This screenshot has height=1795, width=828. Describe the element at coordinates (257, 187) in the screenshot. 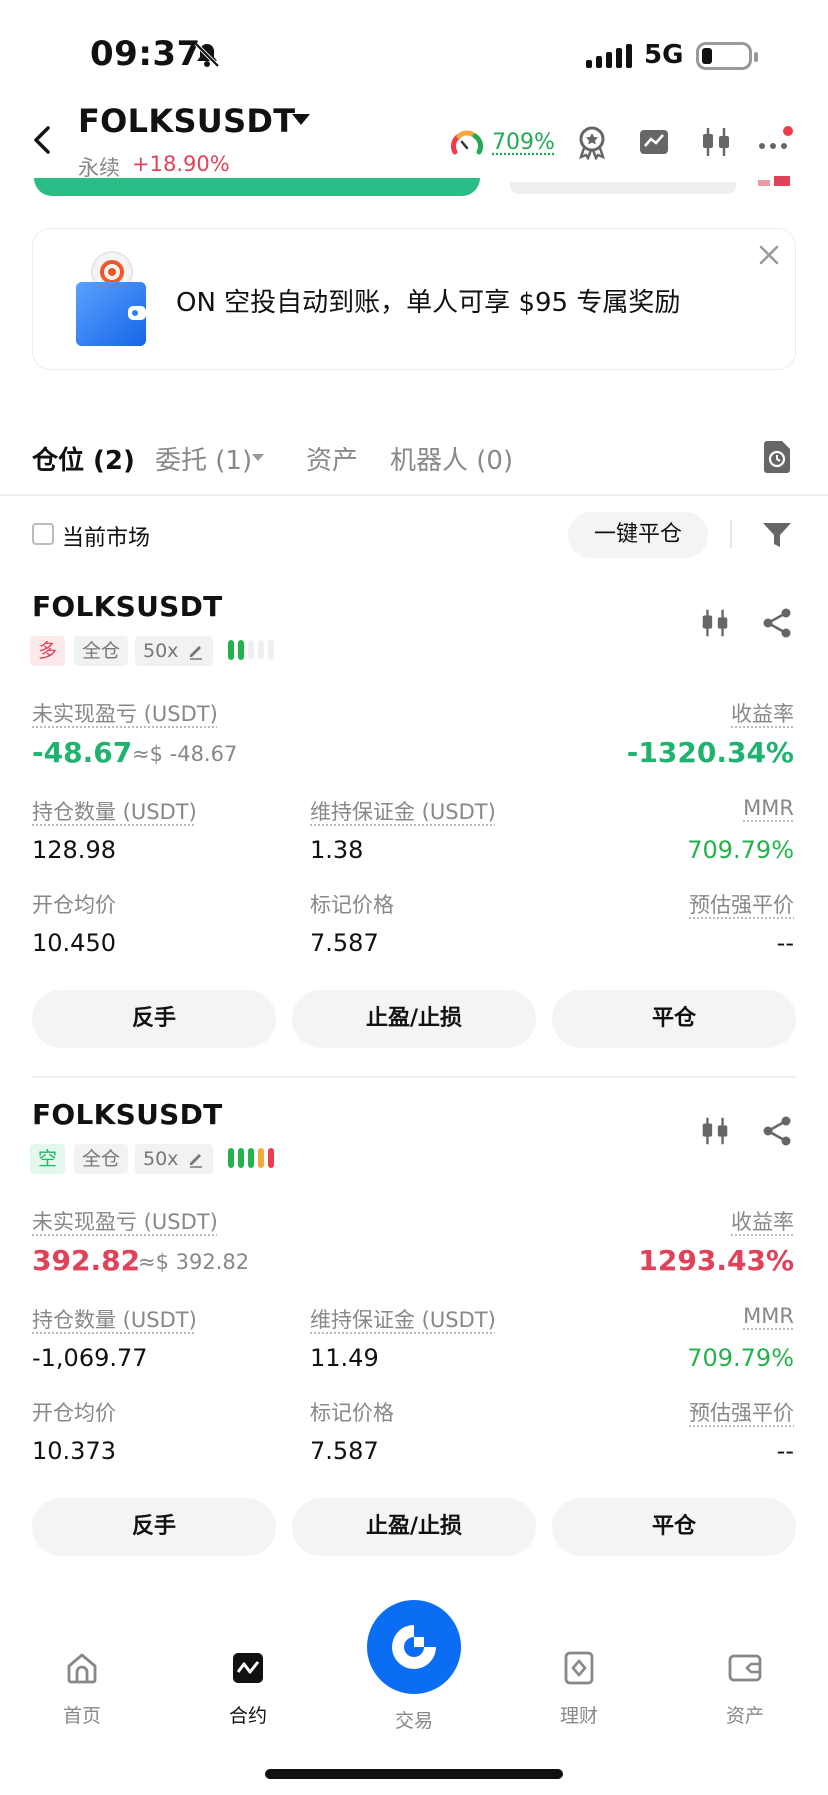

I see `long-short-bar` at that location.